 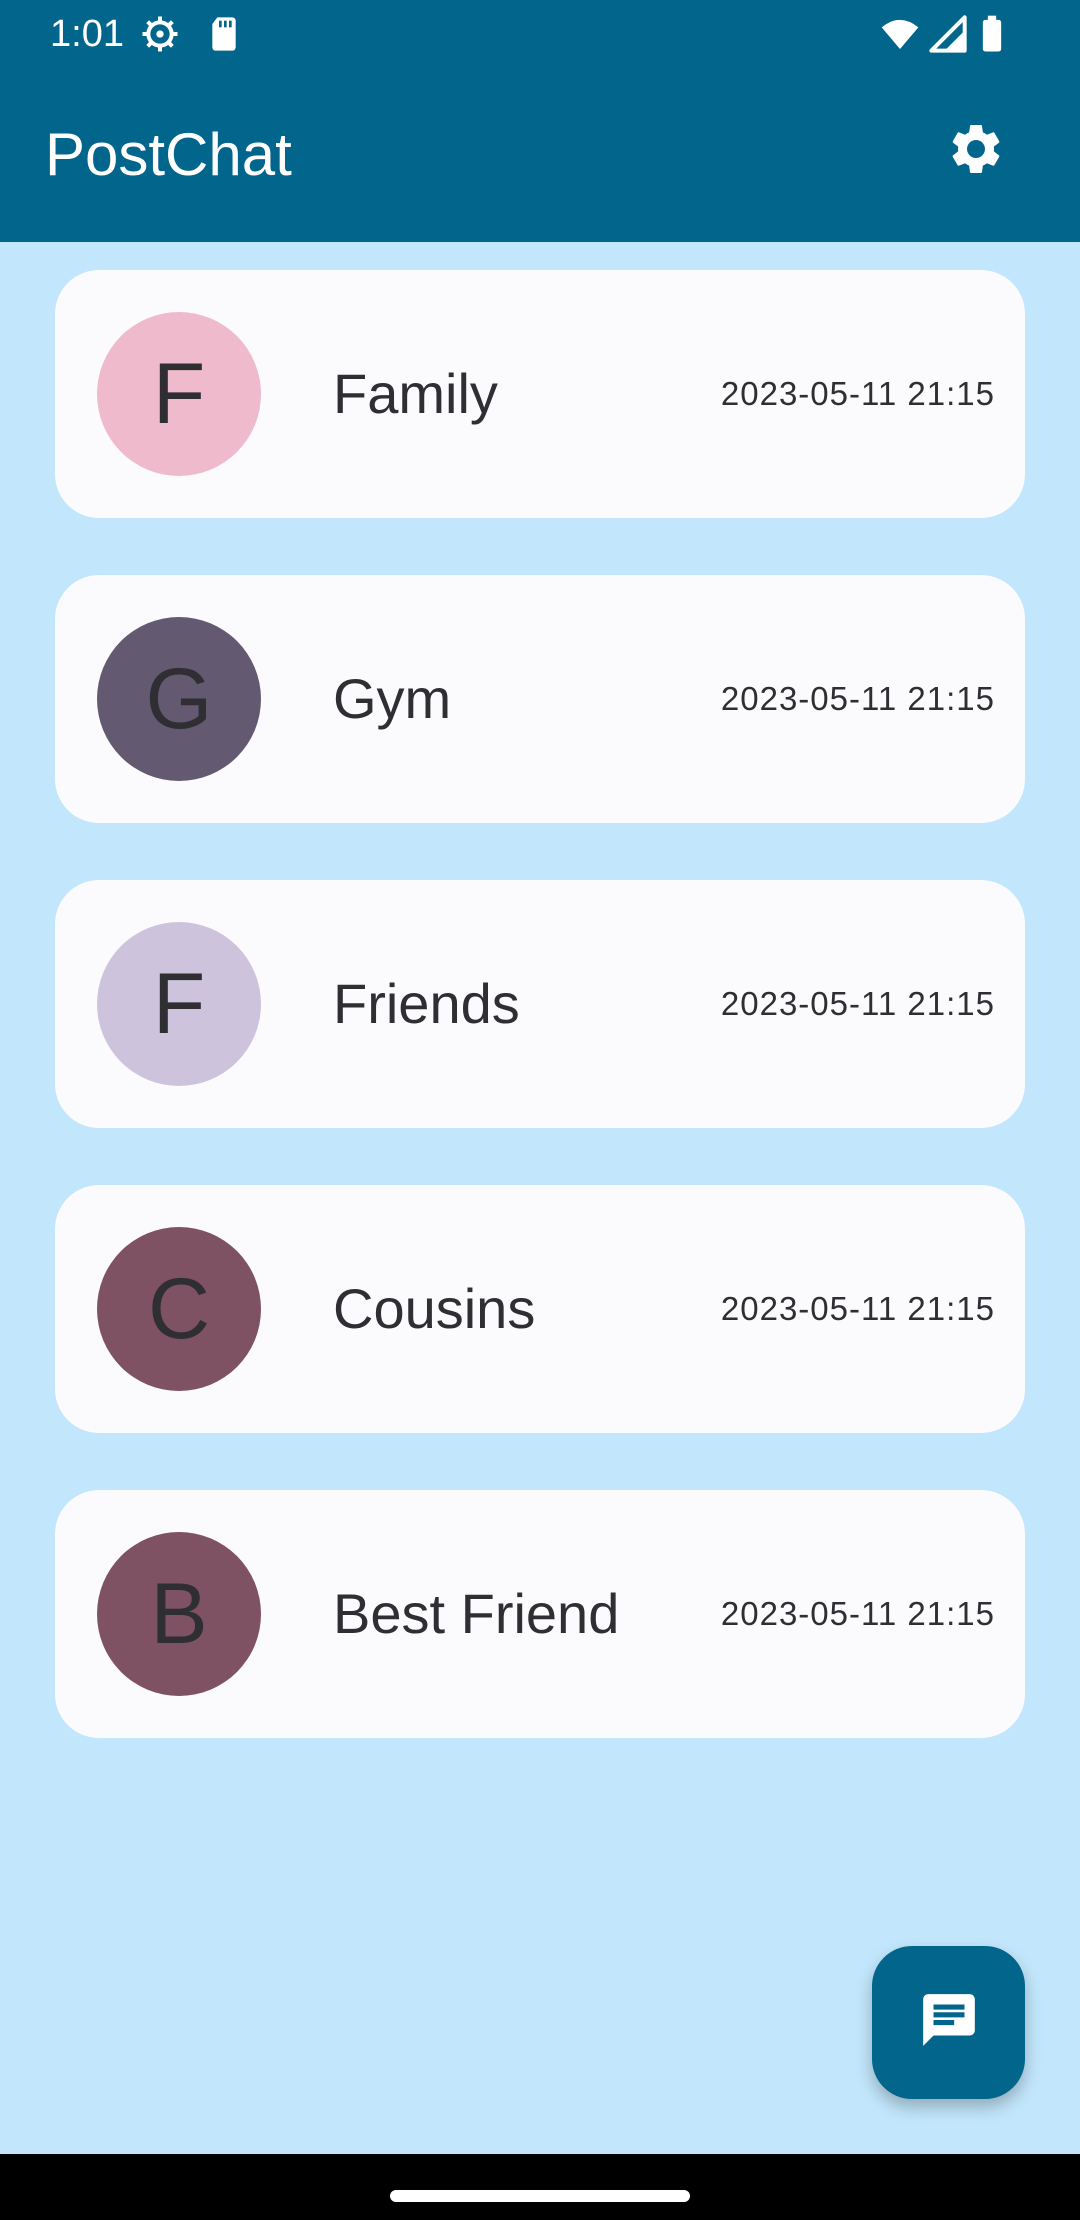 I want to click on chat-card-friends: F Friends 2023-05-11 21:15, so click(x=540, y=1004).